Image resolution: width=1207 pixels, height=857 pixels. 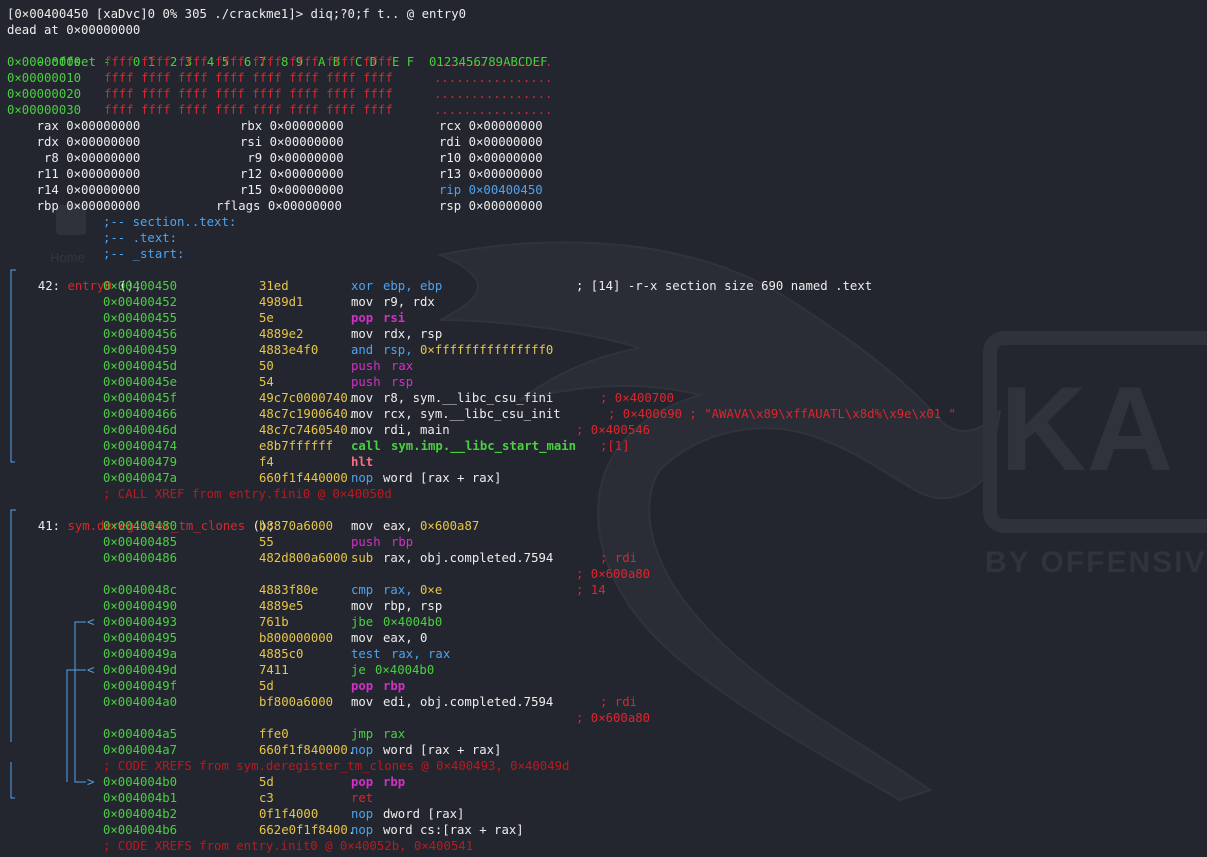 What do you see at coordinates (362, 558) in the screenshot?
I see `disasm-mnemonic: sub` at bounding box center [362, 558].